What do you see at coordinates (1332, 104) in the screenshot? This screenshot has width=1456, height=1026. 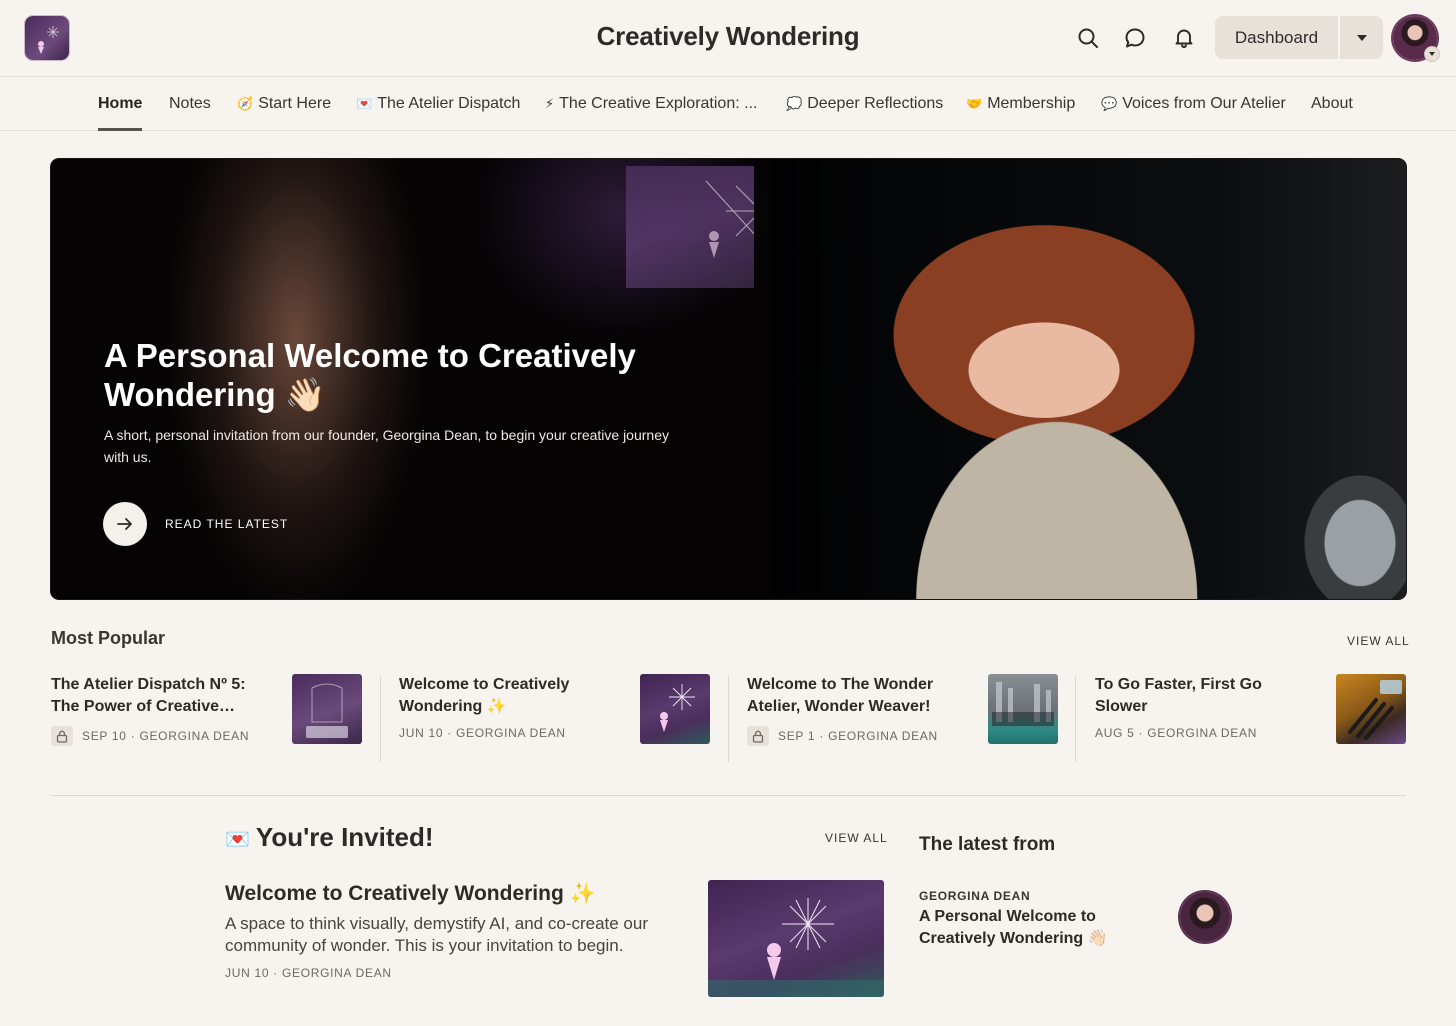 I see `nav-about: About` at bounding box center [1332, 104].